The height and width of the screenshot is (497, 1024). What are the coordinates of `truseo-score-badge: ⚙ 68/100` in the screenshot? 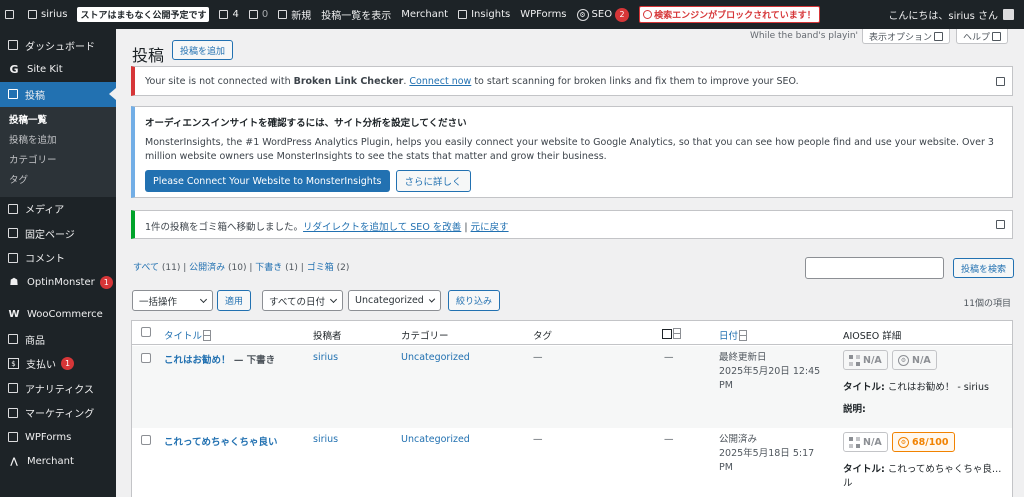 It's located at (923, 442).